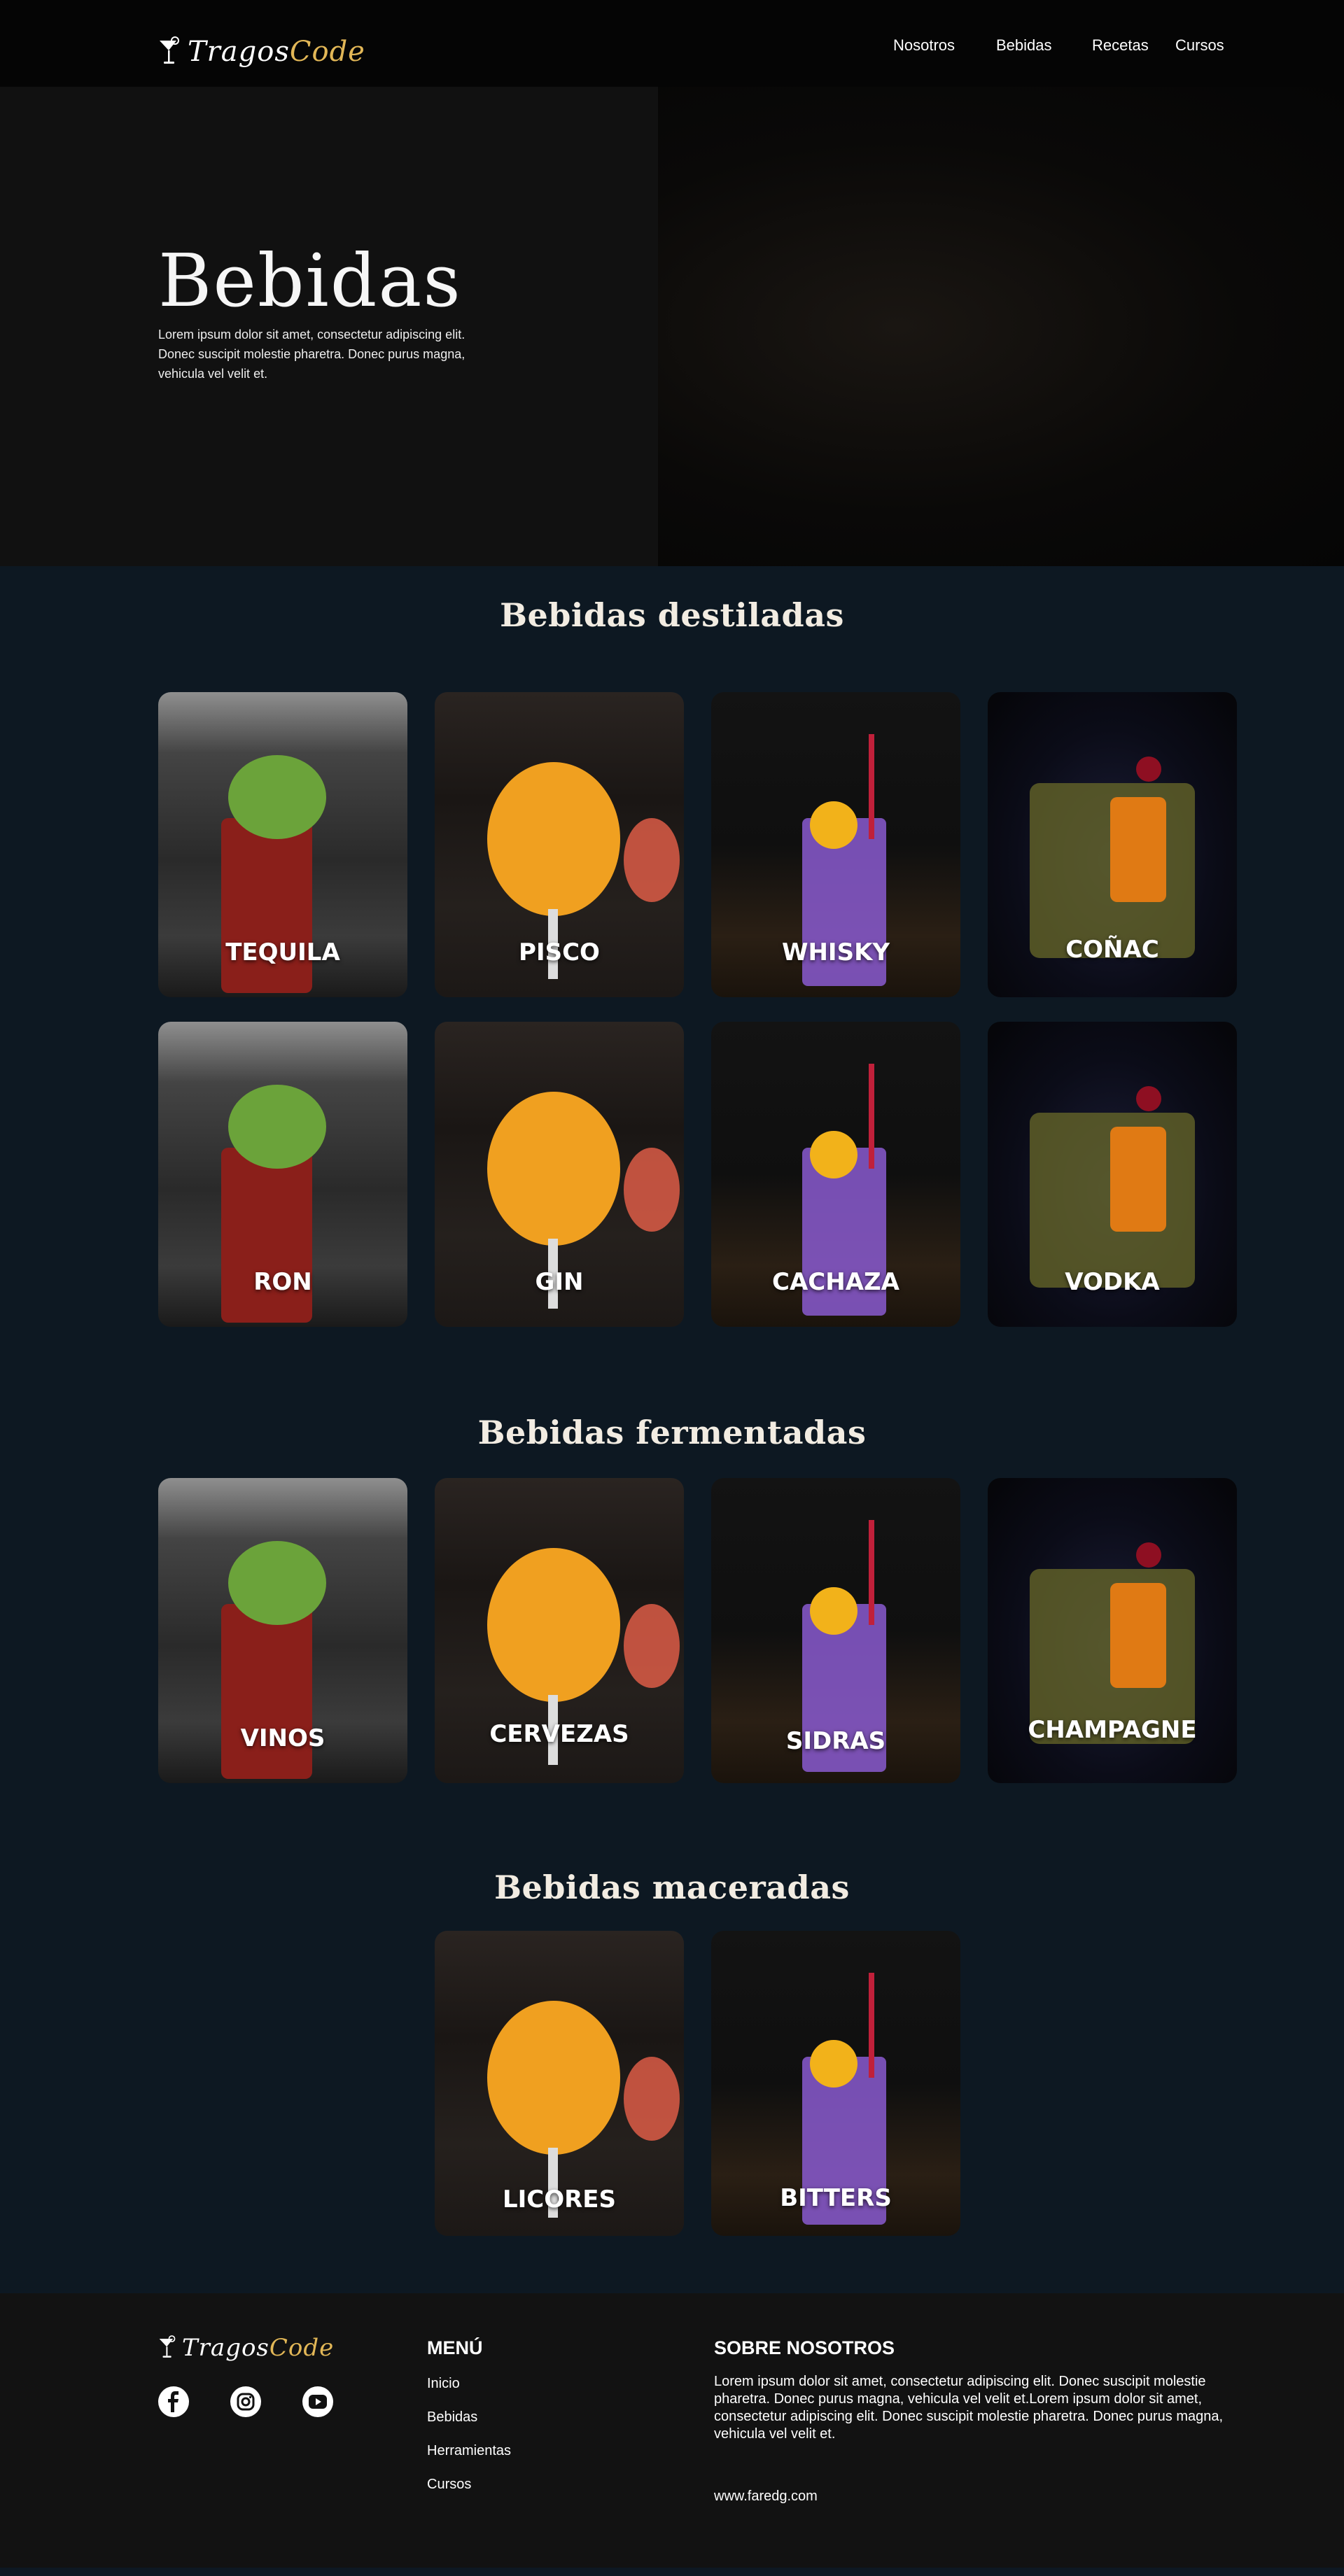  I want to click on drink-card-cachaza: CACHAZA, so click(835, 1174).